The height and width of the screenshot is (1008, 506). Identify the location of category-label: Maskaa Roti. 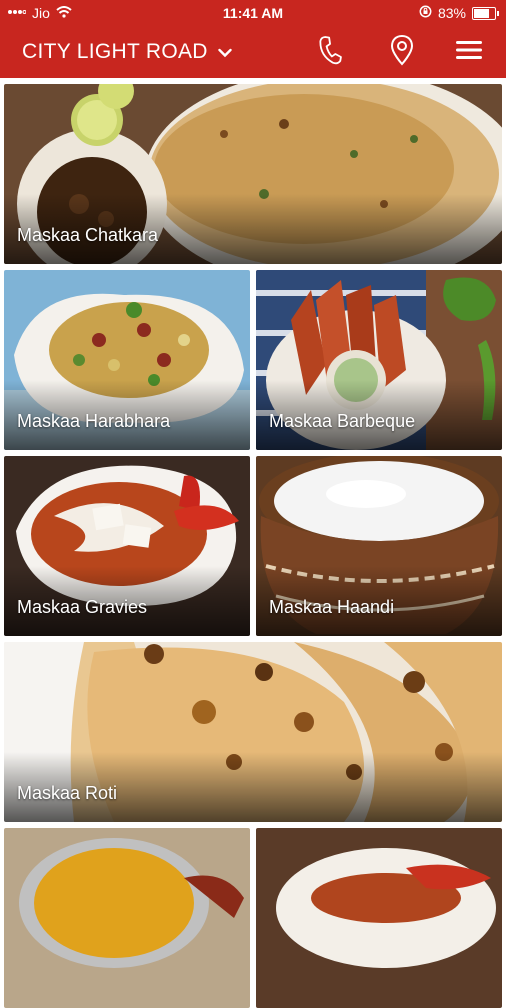
(67, 793).